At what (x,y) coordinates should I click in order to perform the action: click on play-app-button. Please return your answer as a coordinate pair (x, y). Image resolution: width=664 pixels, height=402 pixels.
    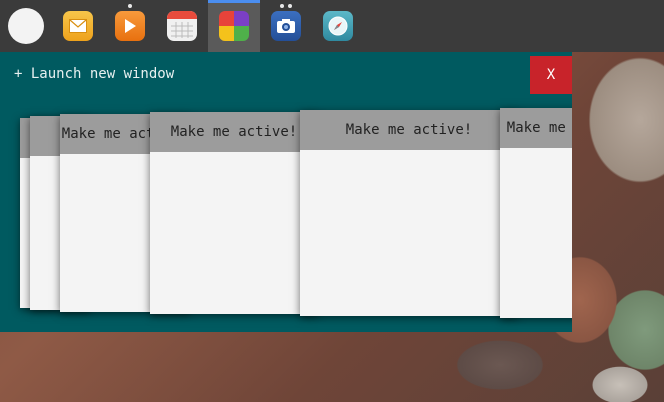
    Looking at the image, I should click on (130, 26).